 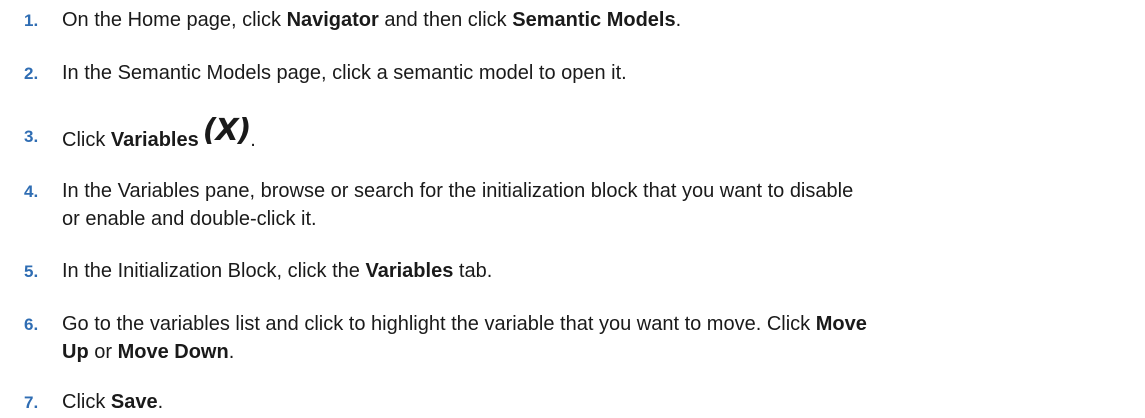 What do you see at coordinates (332, 20) in the screenshot?
I see `ui-term-navigator: Navigator` at bounding box center [332, 20].